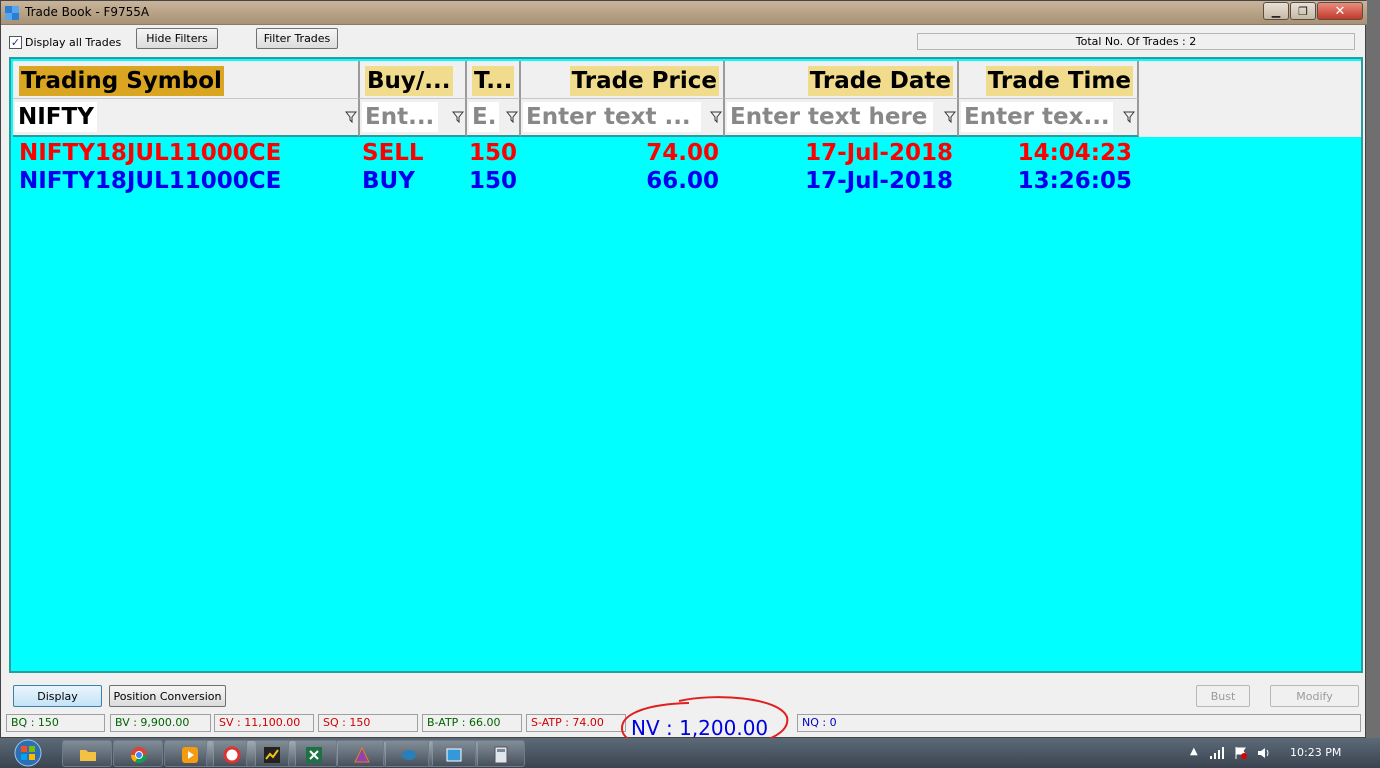 Image resolution: width=1380 pixels, height=768 pixels. What do you see at coordinates (472, 723) in the screenshot?
I see `status-buy-atp: B-ATP : 66.00` at bounding box center [472, 723].